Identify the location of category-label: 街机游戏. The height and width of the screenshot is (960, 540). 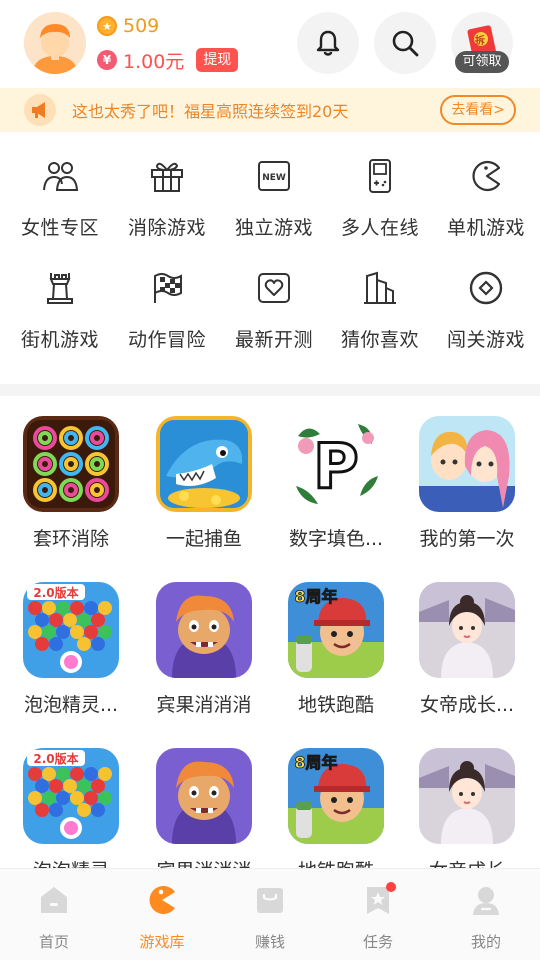
(59, 340).